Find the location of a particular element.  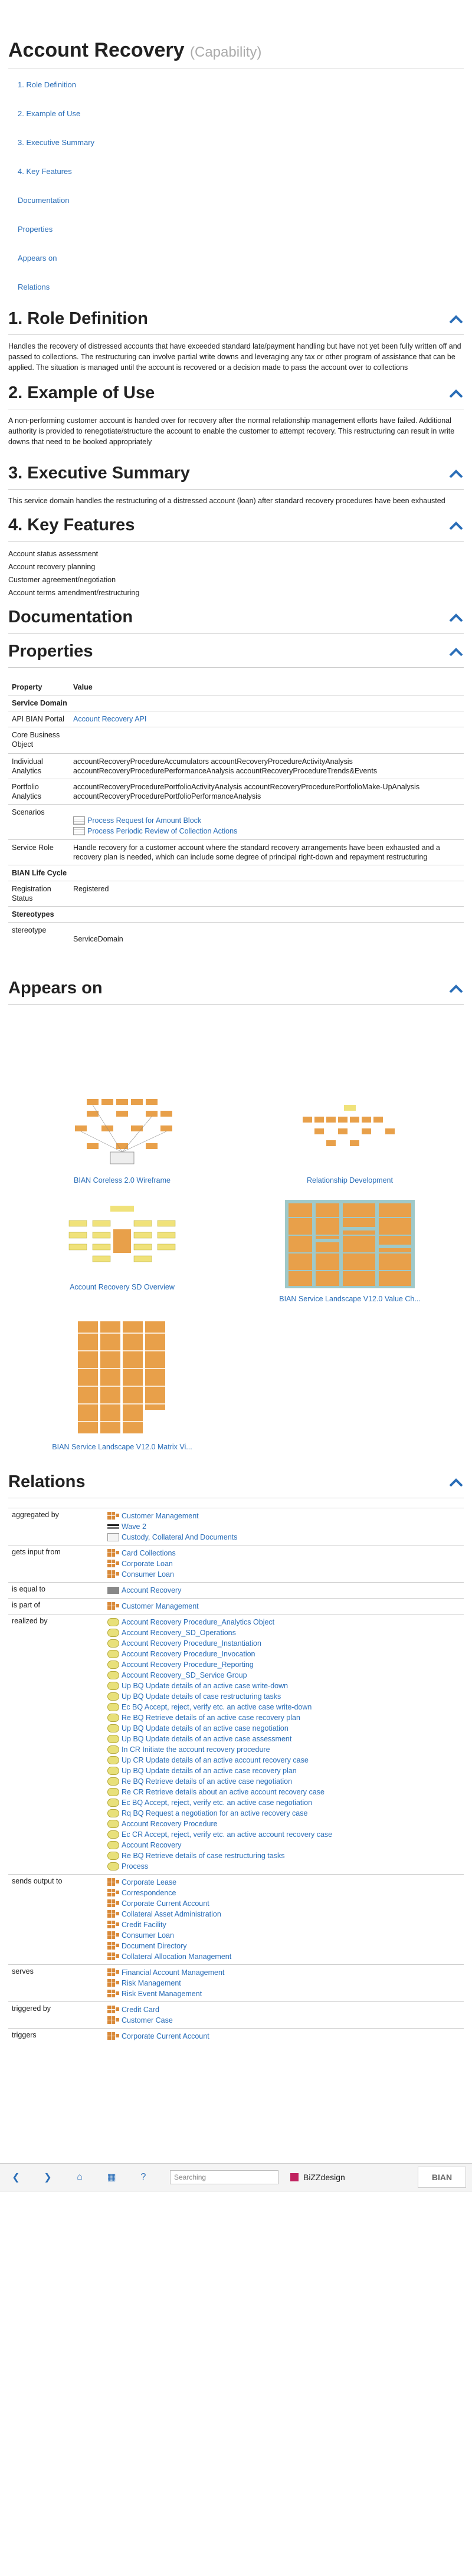

toc-example-of-use: 2. Example of Use is located at coordinates (241, 122).